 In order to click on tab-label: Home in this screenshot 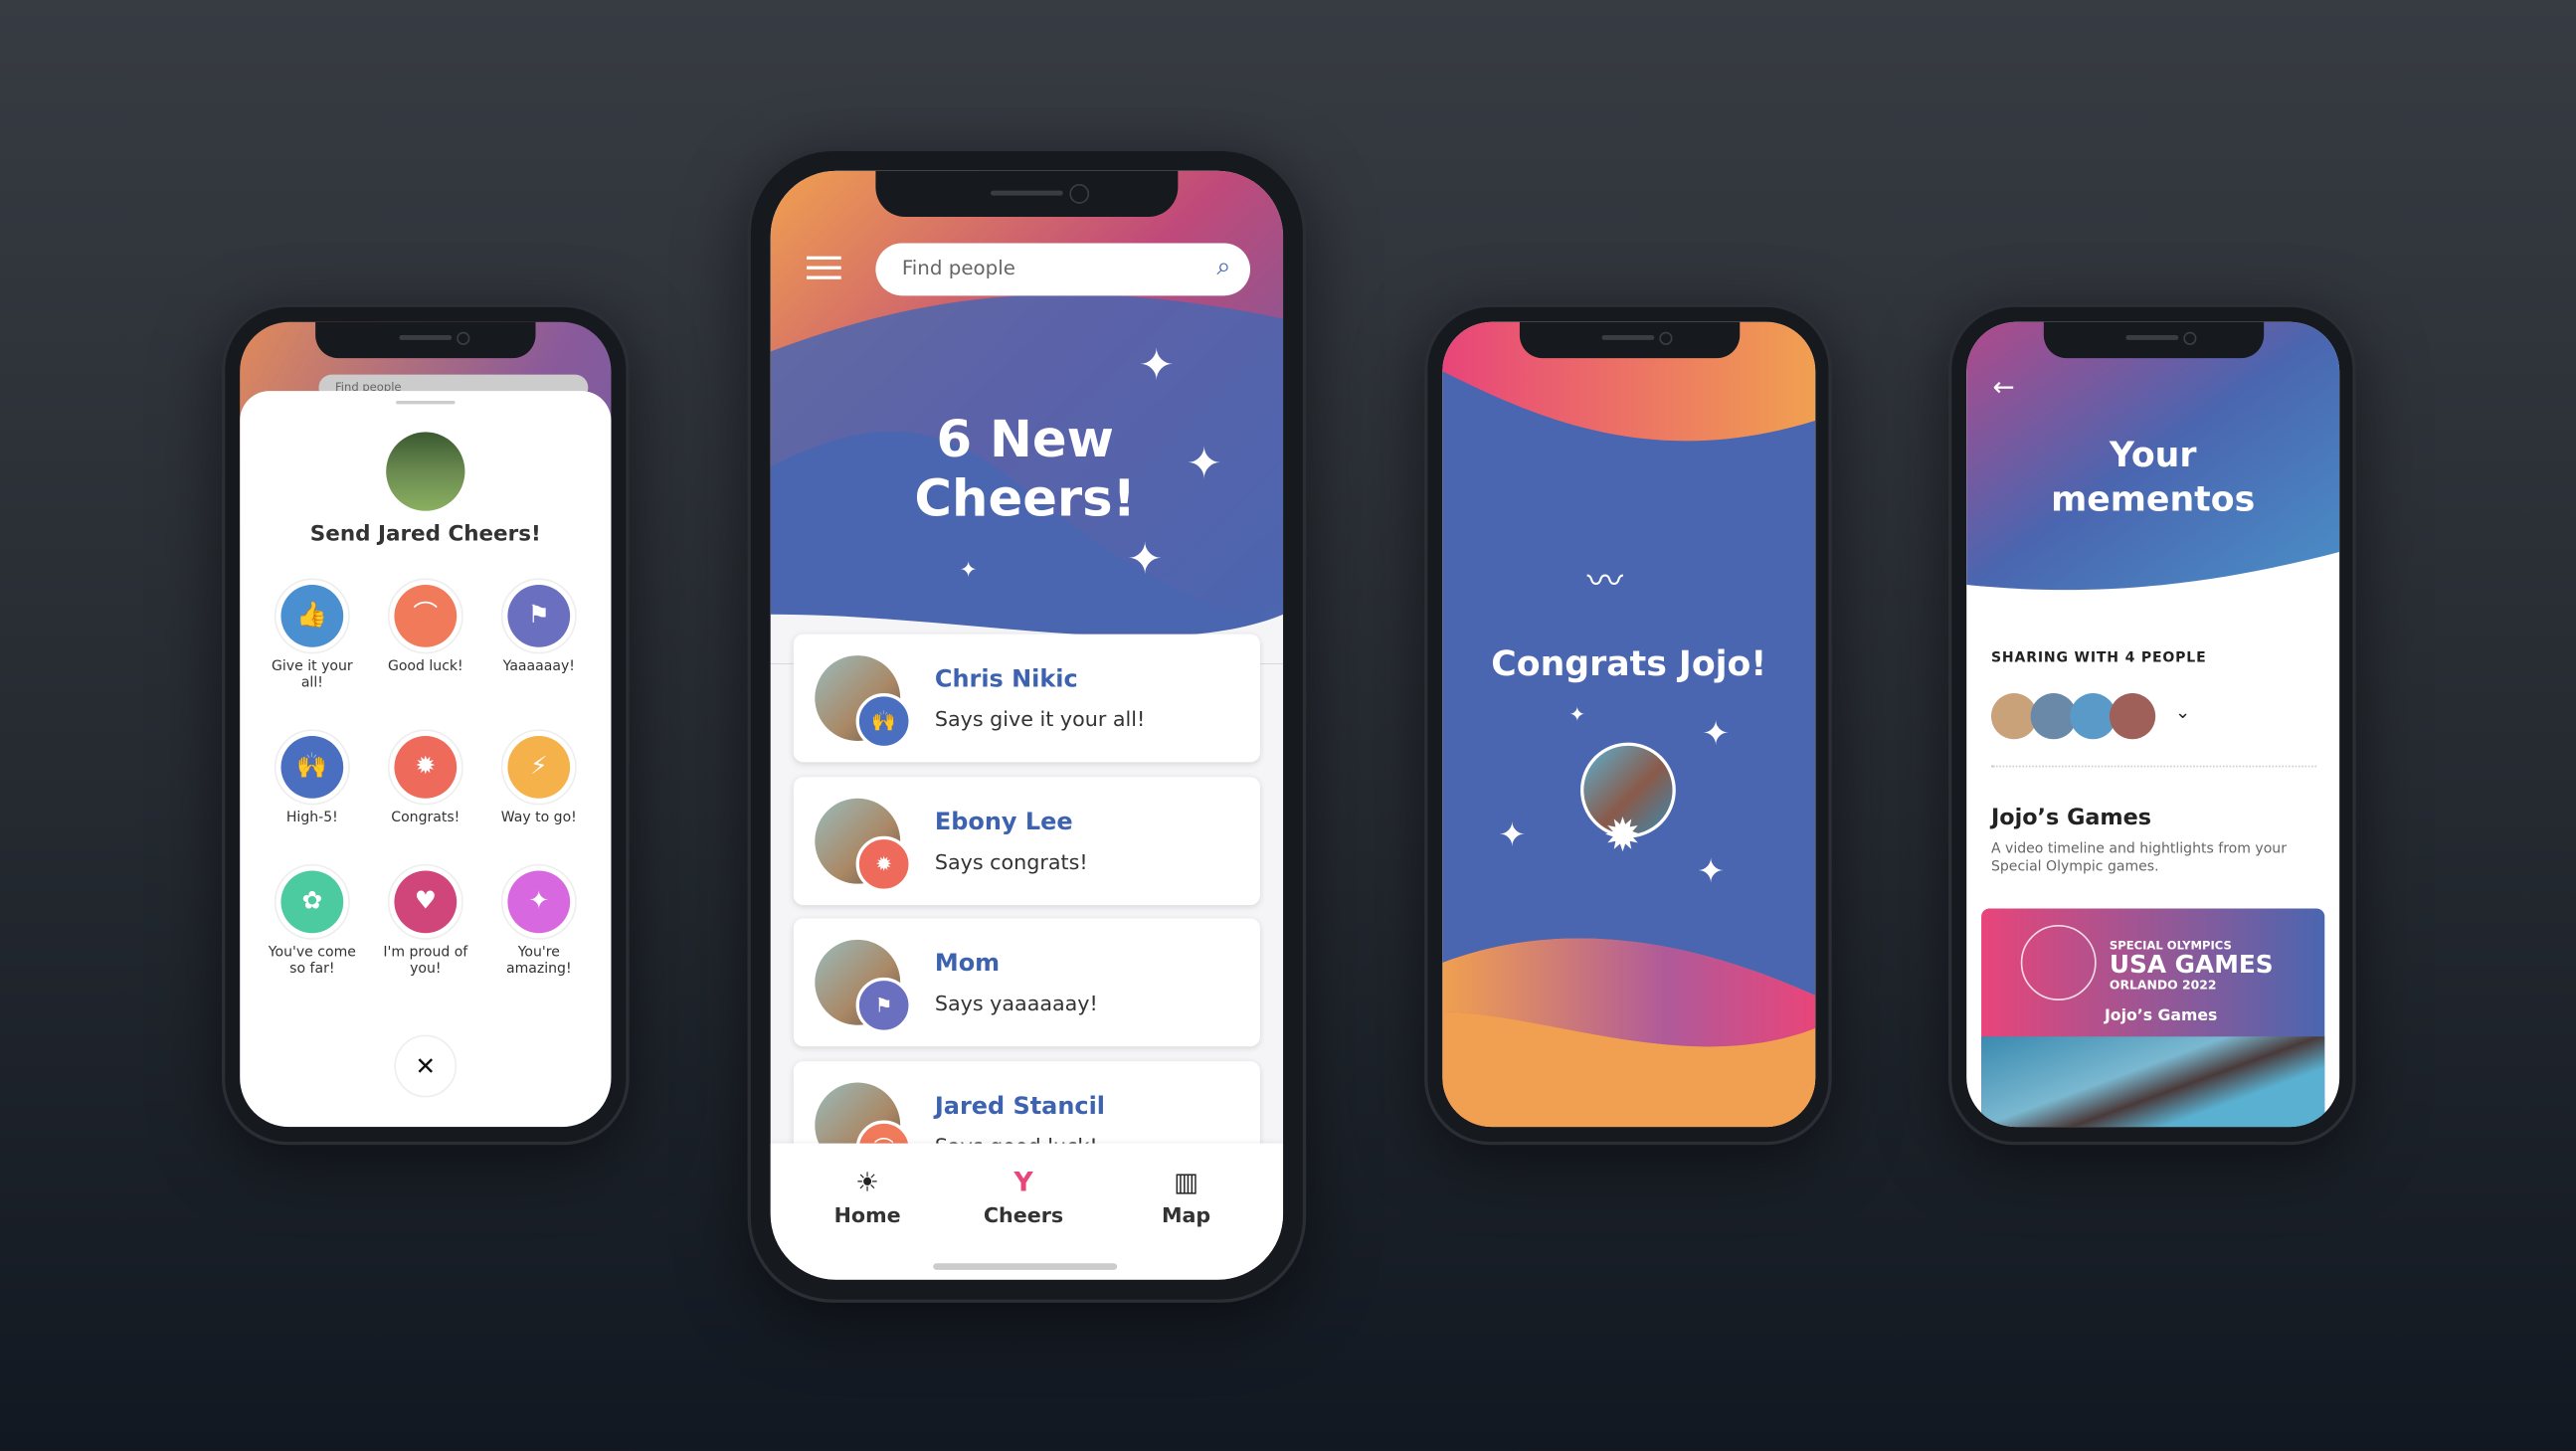, I will do `click(867, 1214)`.